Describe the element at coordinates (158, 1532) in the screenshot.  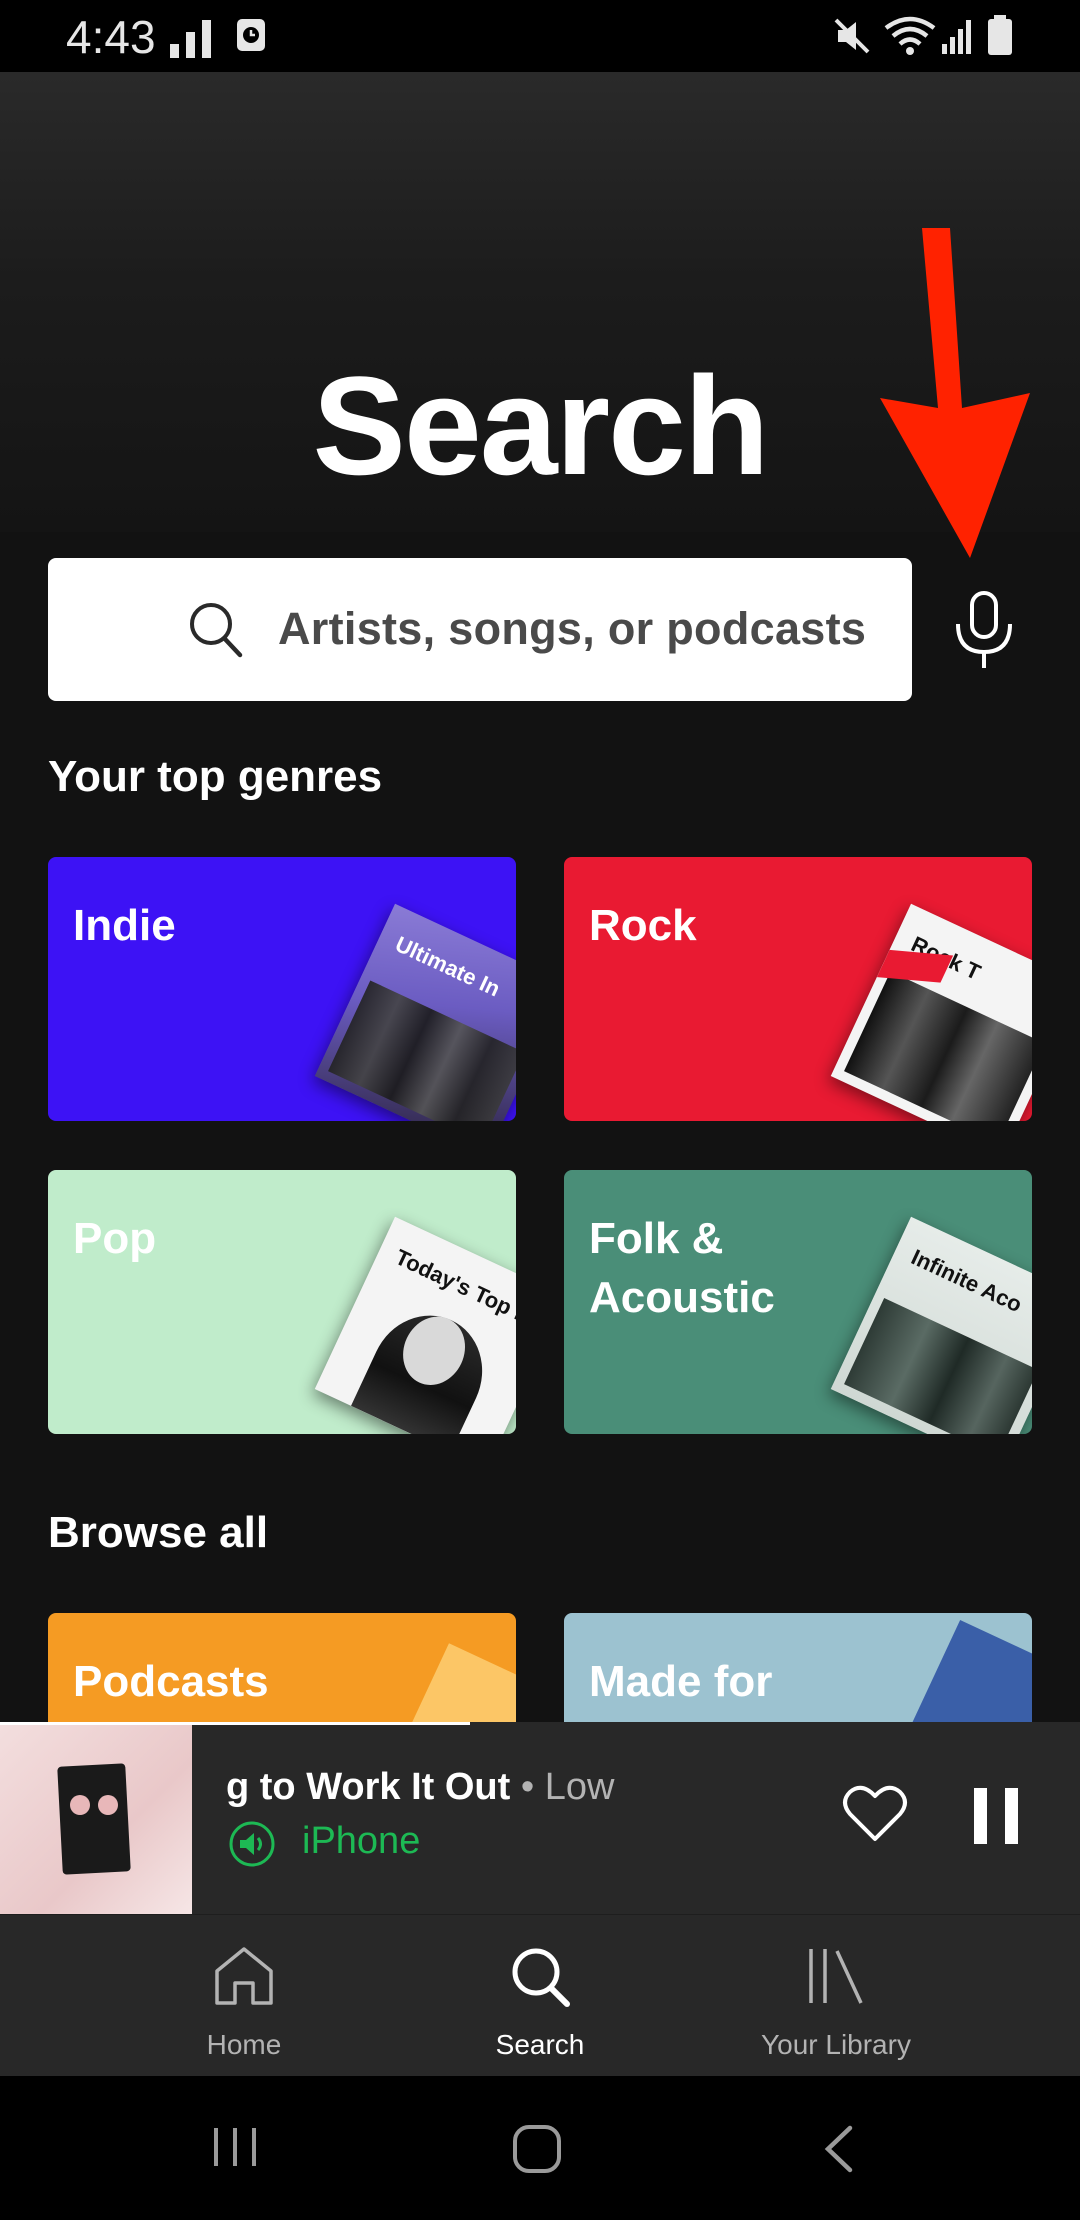
I see `browse-all-heading: Browse all` at that location.